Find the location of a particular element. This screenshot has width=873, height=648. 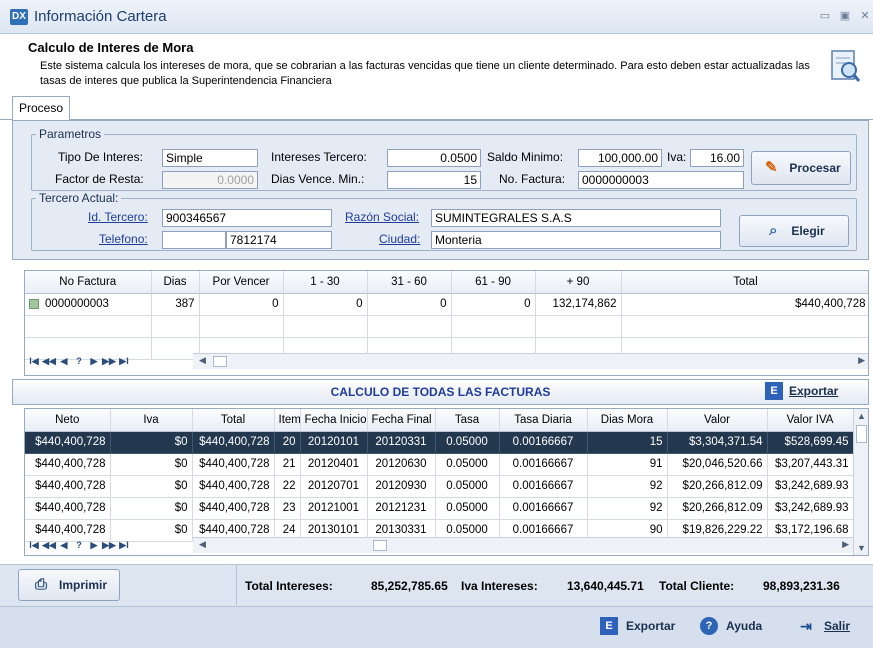

page-title: Calculo de Interes de Mora is located at coordinates (111, 47).